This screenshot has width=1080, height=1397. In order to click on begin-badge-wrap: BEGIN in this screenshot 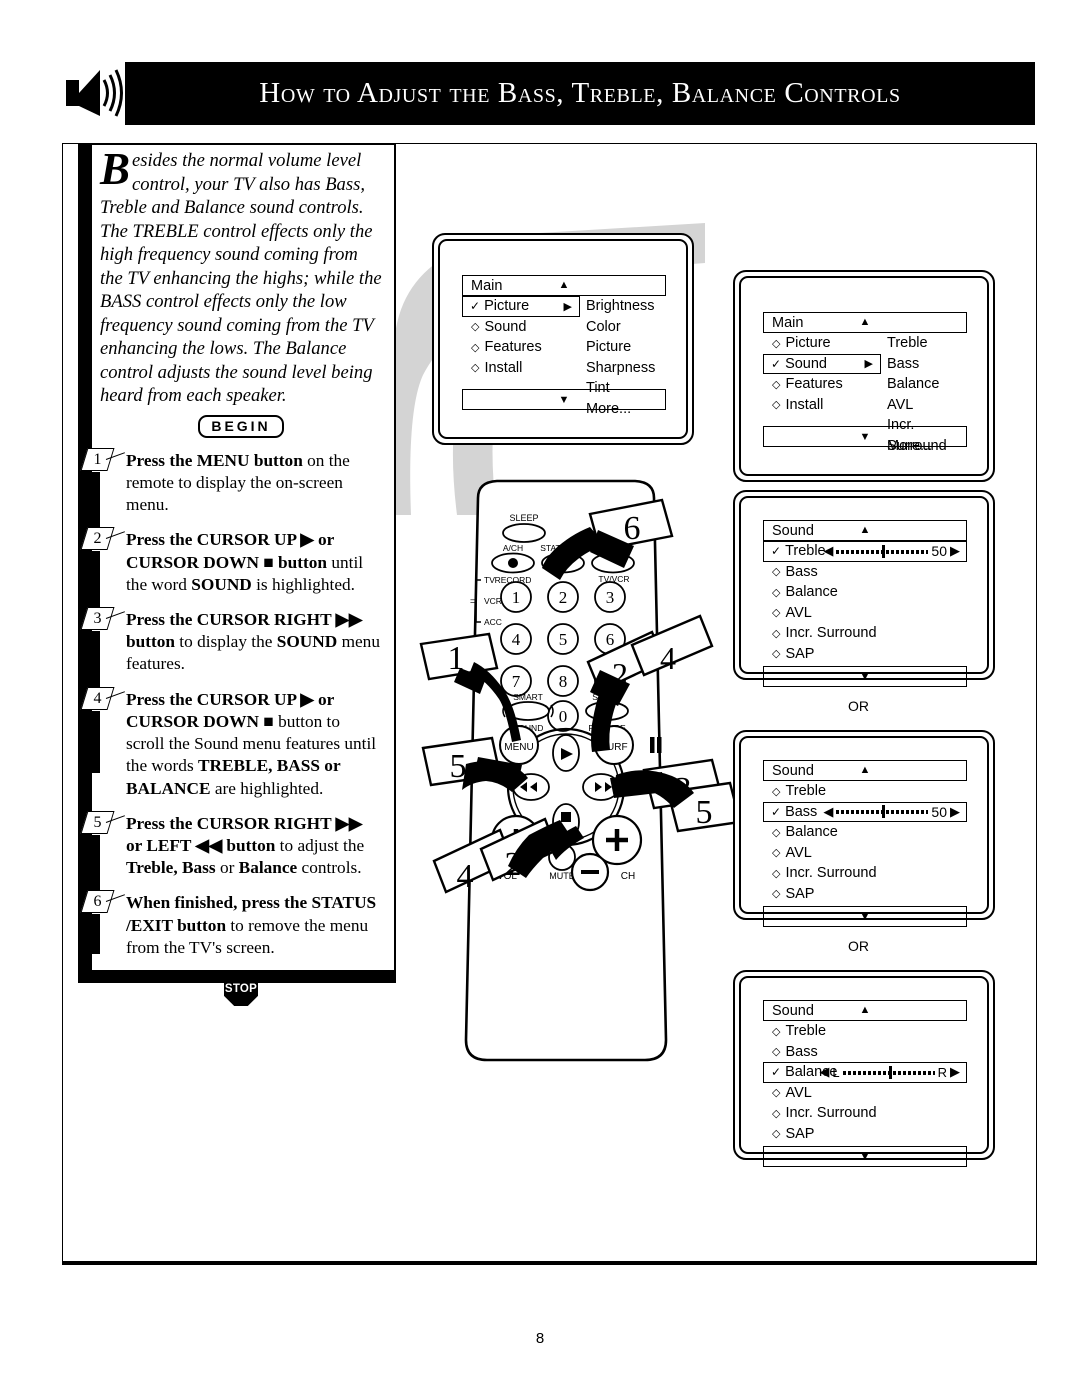, I will do `click(241, 426)`.